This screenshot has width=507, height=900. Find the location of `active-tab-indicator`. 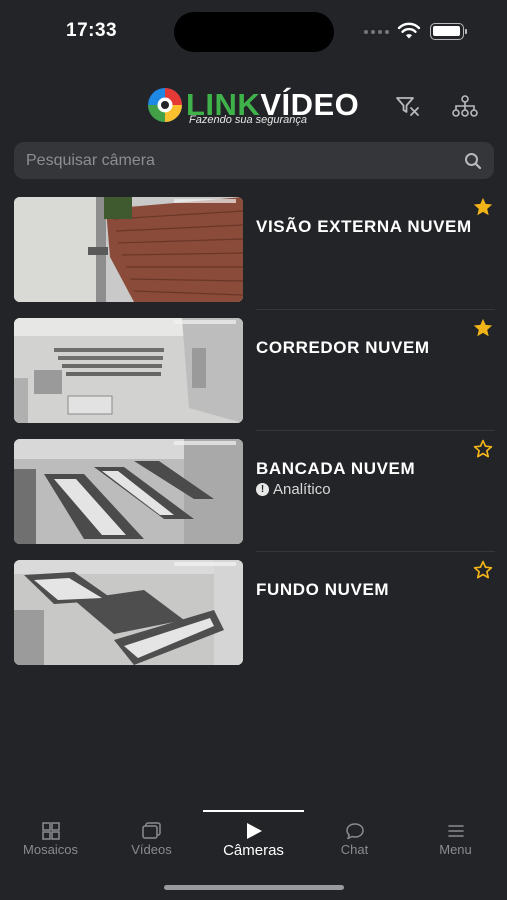

active-tab-indicator is located at coordinates (253, 811).